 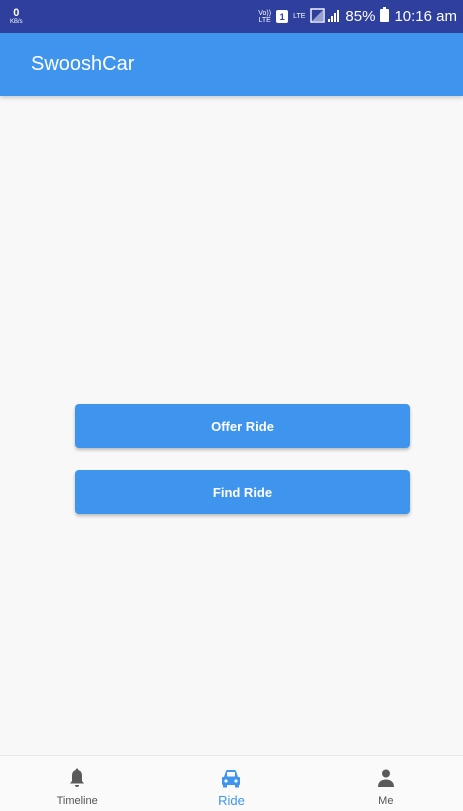 What do you see at coordinates (325, 17) in the screenshot?
I see `signal-icon` at bounding box center [325, 17].